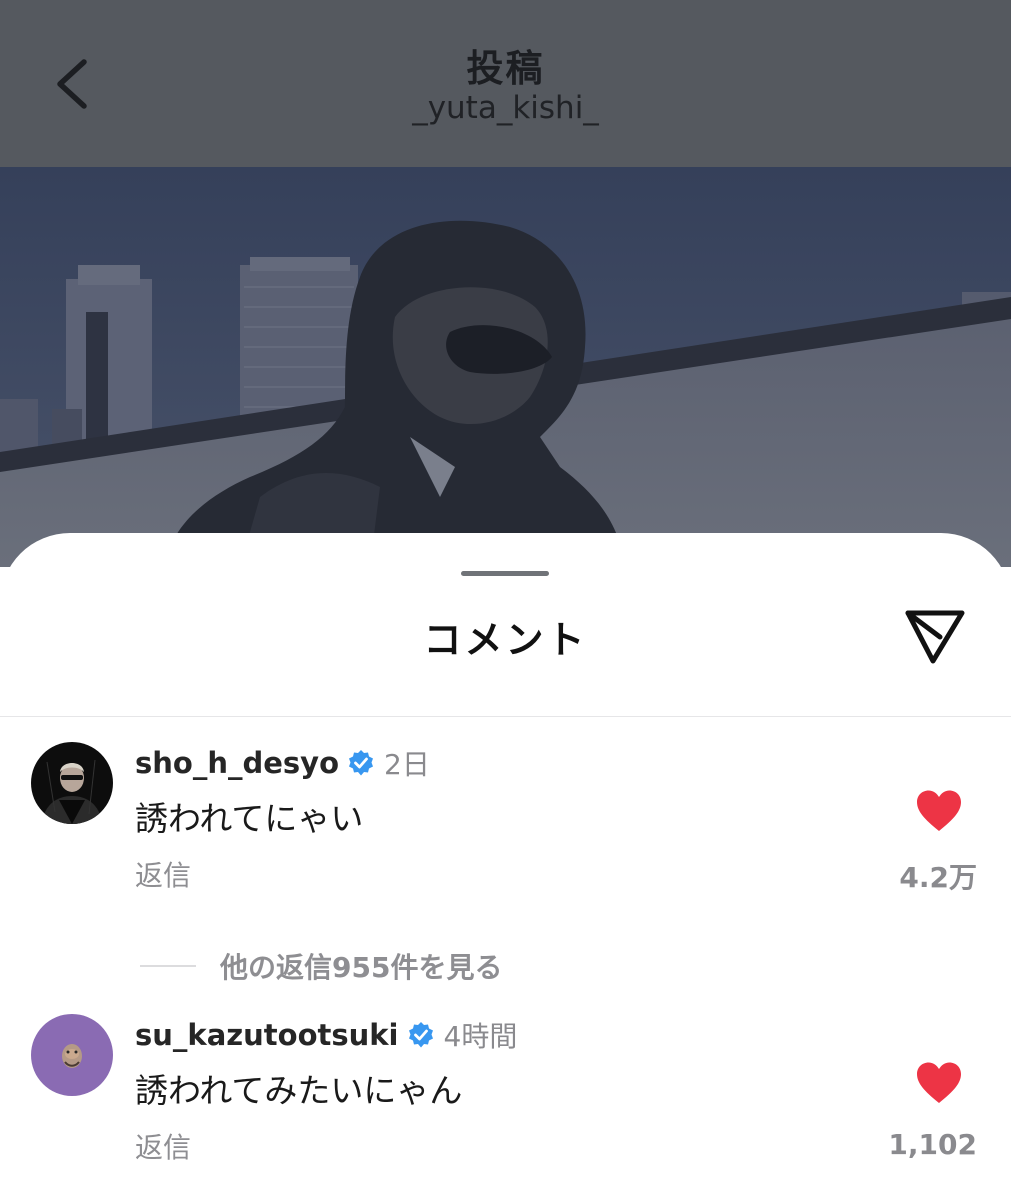  Describe the element at coordinates (249, 818) in the screenshot. I see `comment-text: 誘われてにゃい` at that location.